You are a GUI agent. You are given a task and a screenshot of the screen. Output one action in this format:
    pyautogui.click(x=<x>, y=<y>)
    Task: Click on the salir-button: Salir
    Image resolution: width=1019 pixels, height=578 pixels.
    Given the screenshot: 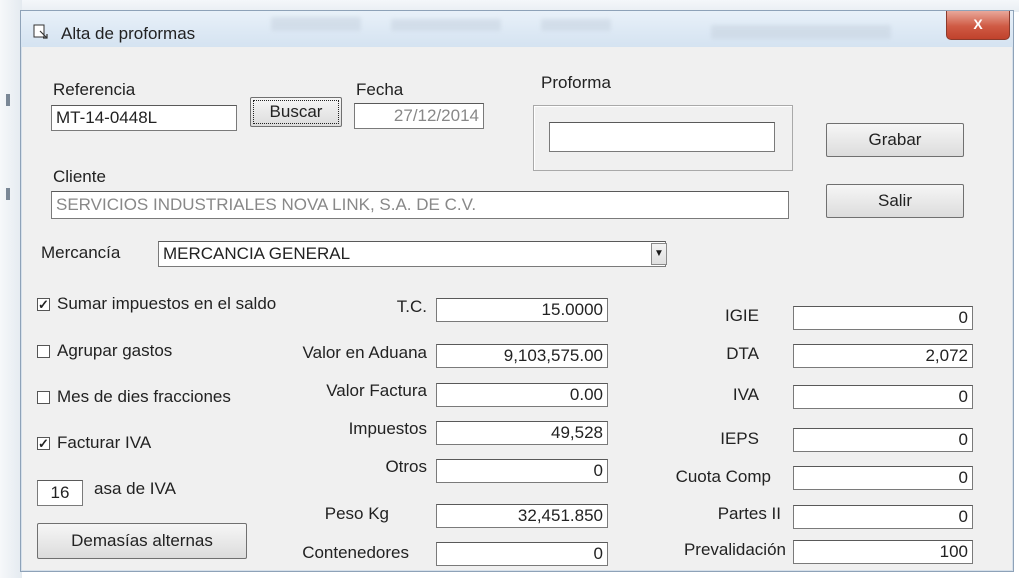 What is the action you would take?
    pyautogui.click(x=895, y=201)
    